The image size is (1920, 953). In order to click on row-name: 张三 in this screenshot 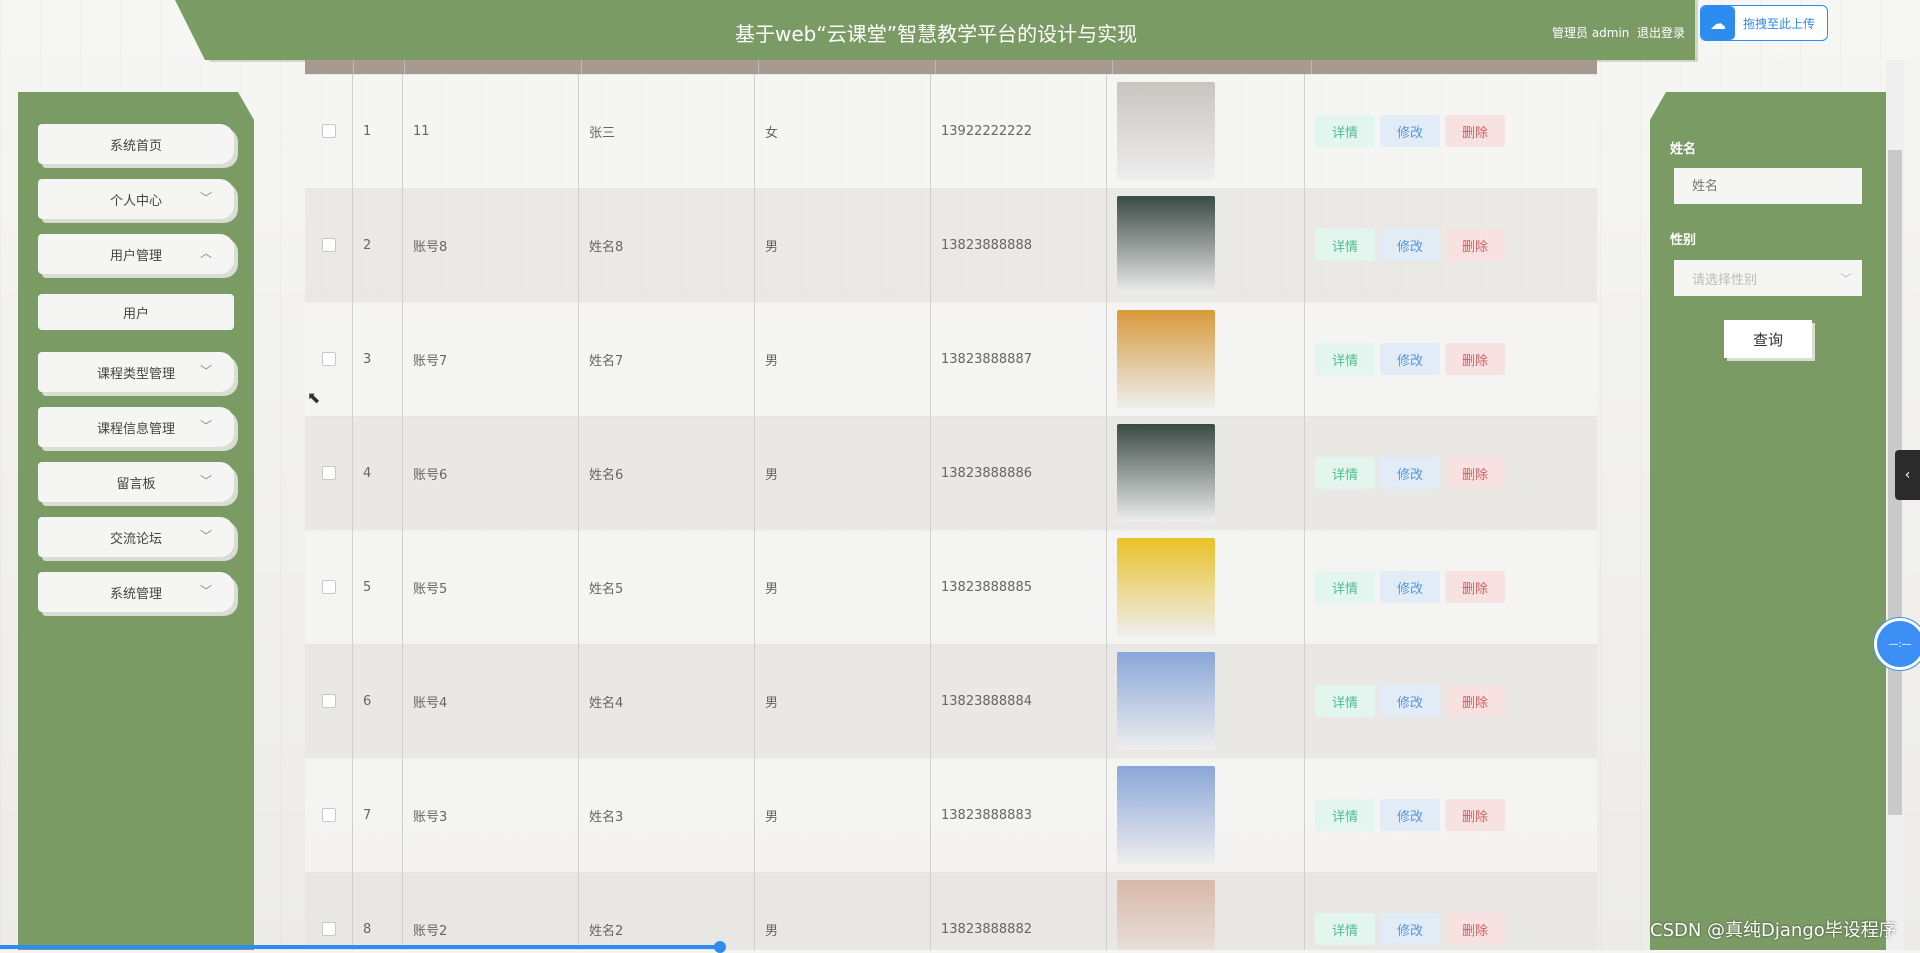, I will do `click(667, 131)`.